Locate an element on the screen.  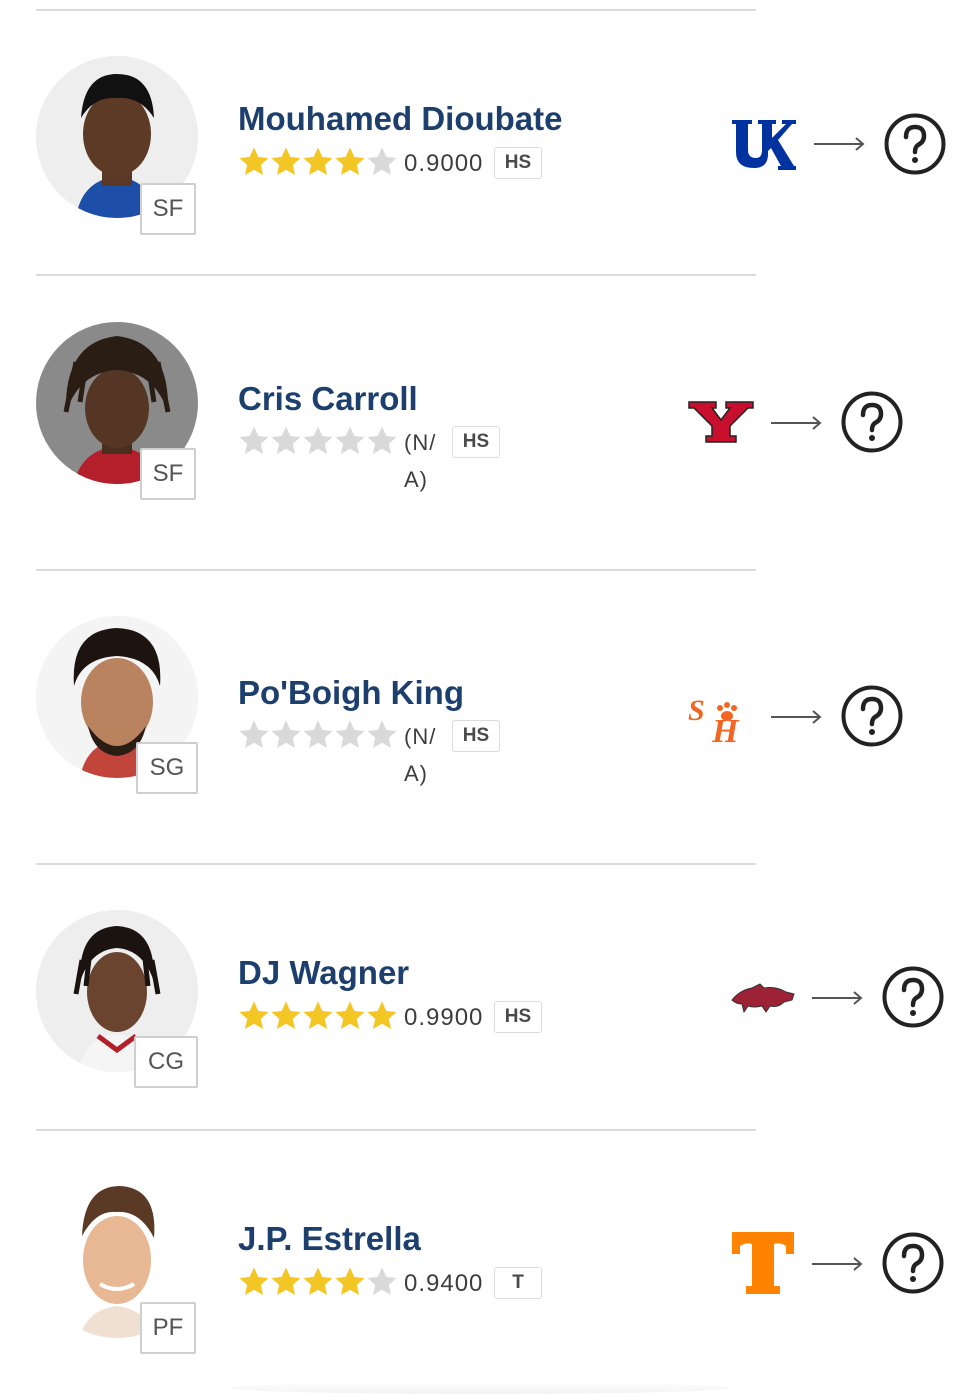
position-badge: CG is located at coordinates (166, 1062).